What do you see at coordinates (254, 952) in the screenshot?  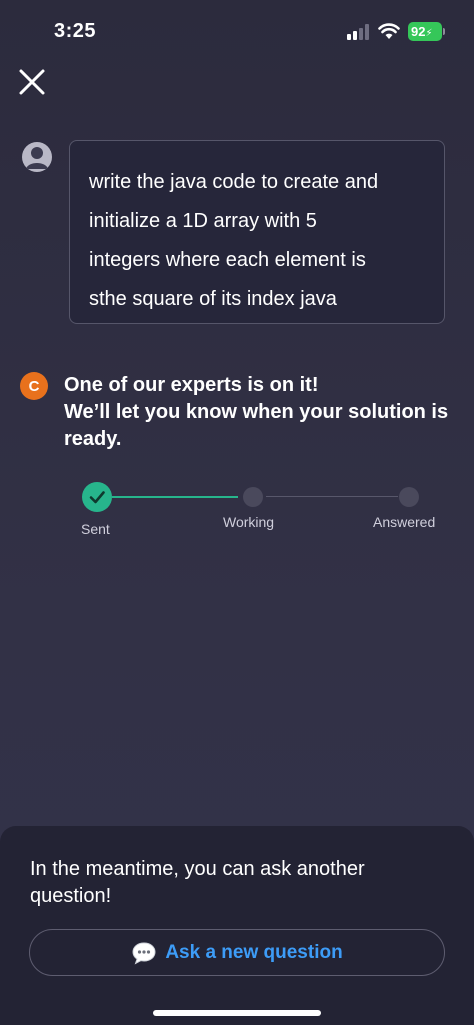 I see `ask-new-question-label: Ask a new question` at bounding box center [254, 952].